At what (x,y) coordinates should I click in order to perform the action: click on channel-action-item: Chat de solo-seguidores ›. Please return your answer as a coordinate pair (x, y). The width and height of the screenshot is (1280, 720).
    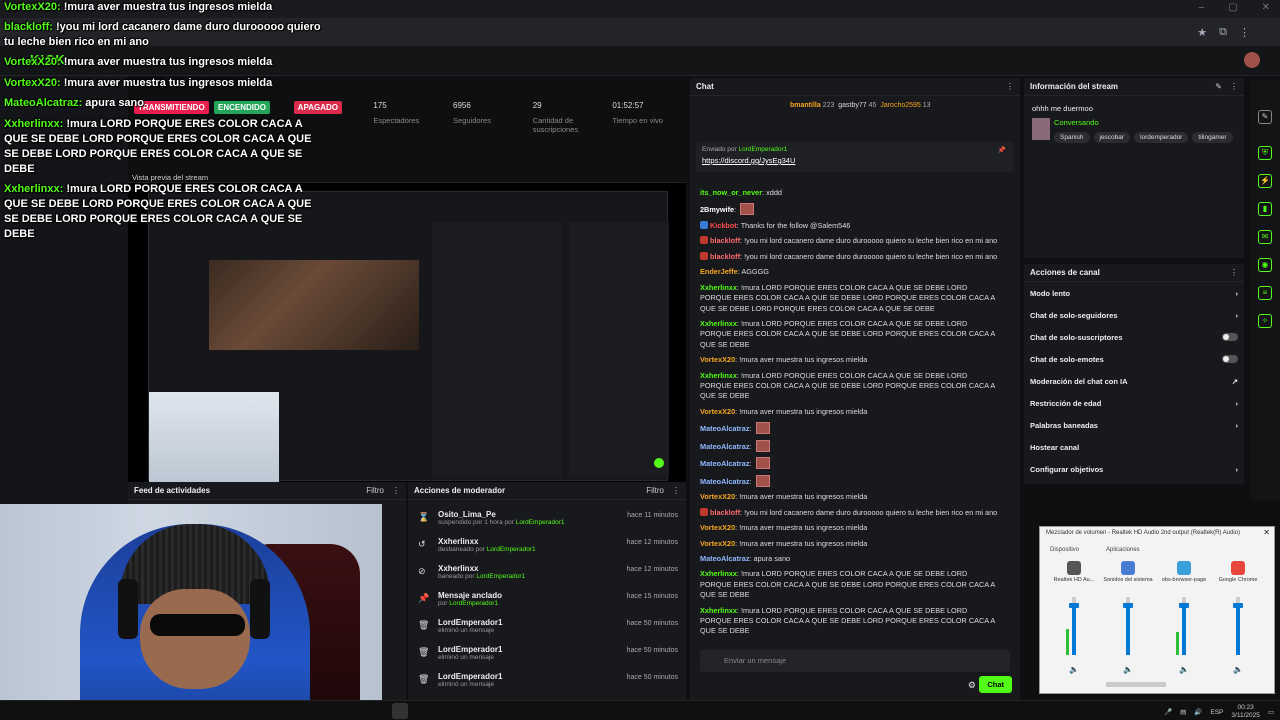
    Looking at the image, I should click on (1134, 315).